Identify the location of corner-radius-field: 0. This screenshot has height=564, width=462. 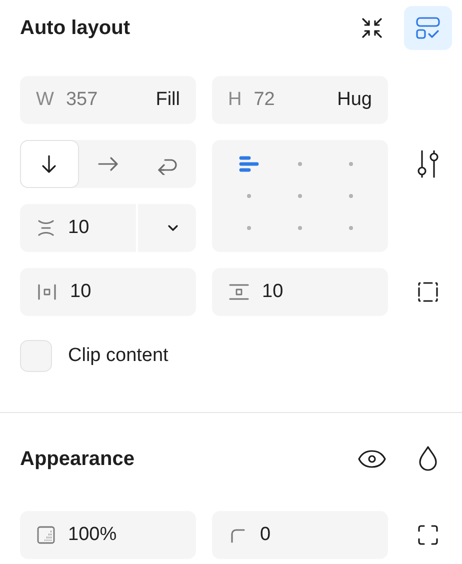
(300, 535).